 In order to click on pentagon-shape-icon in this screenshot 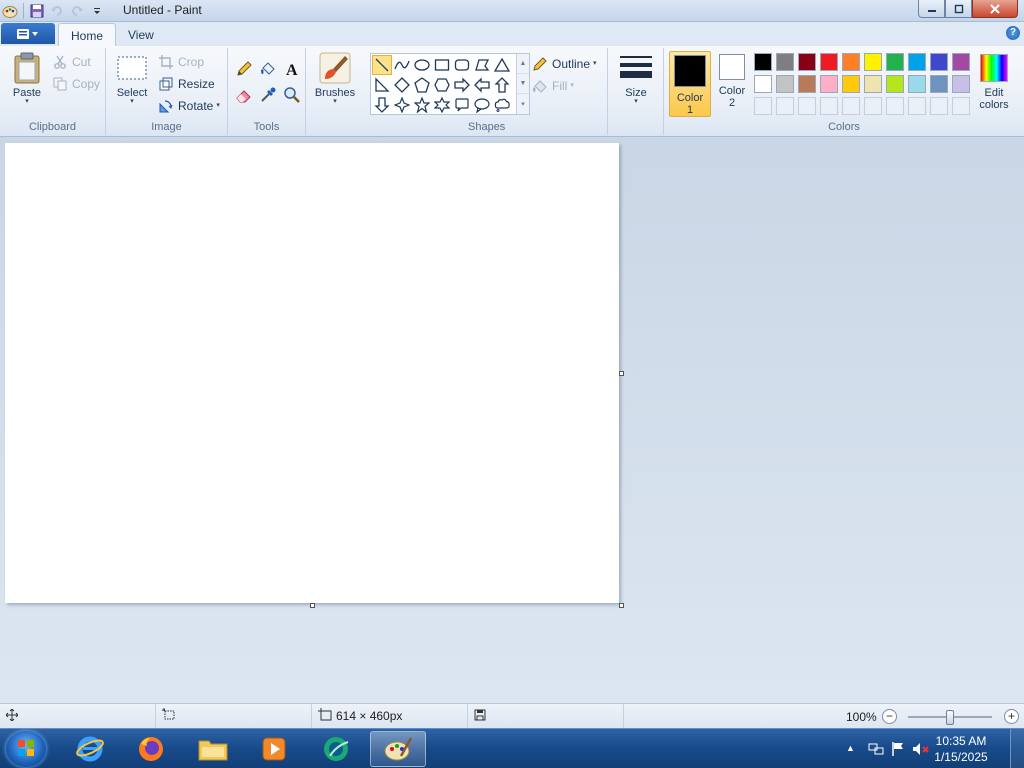, I will do `click(422, 85)`.